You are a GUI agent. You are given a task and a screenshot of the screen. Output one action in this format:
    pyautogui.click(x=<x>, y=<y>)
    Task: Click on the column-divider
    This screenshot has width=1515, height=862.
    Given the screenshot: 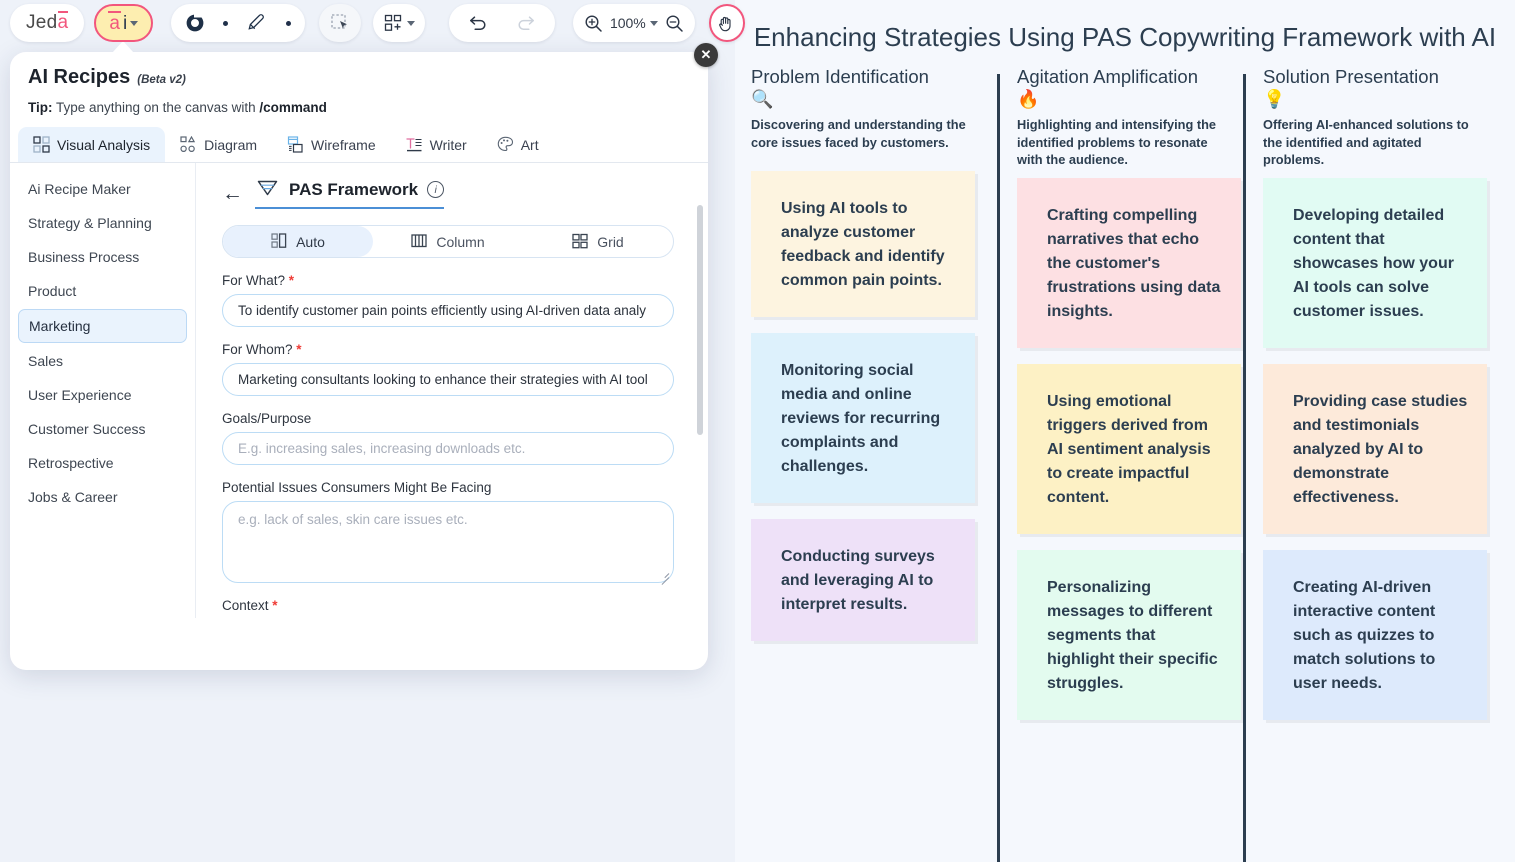 What is the action you would take?
    pyautogui.click(x=998, y=468)
    